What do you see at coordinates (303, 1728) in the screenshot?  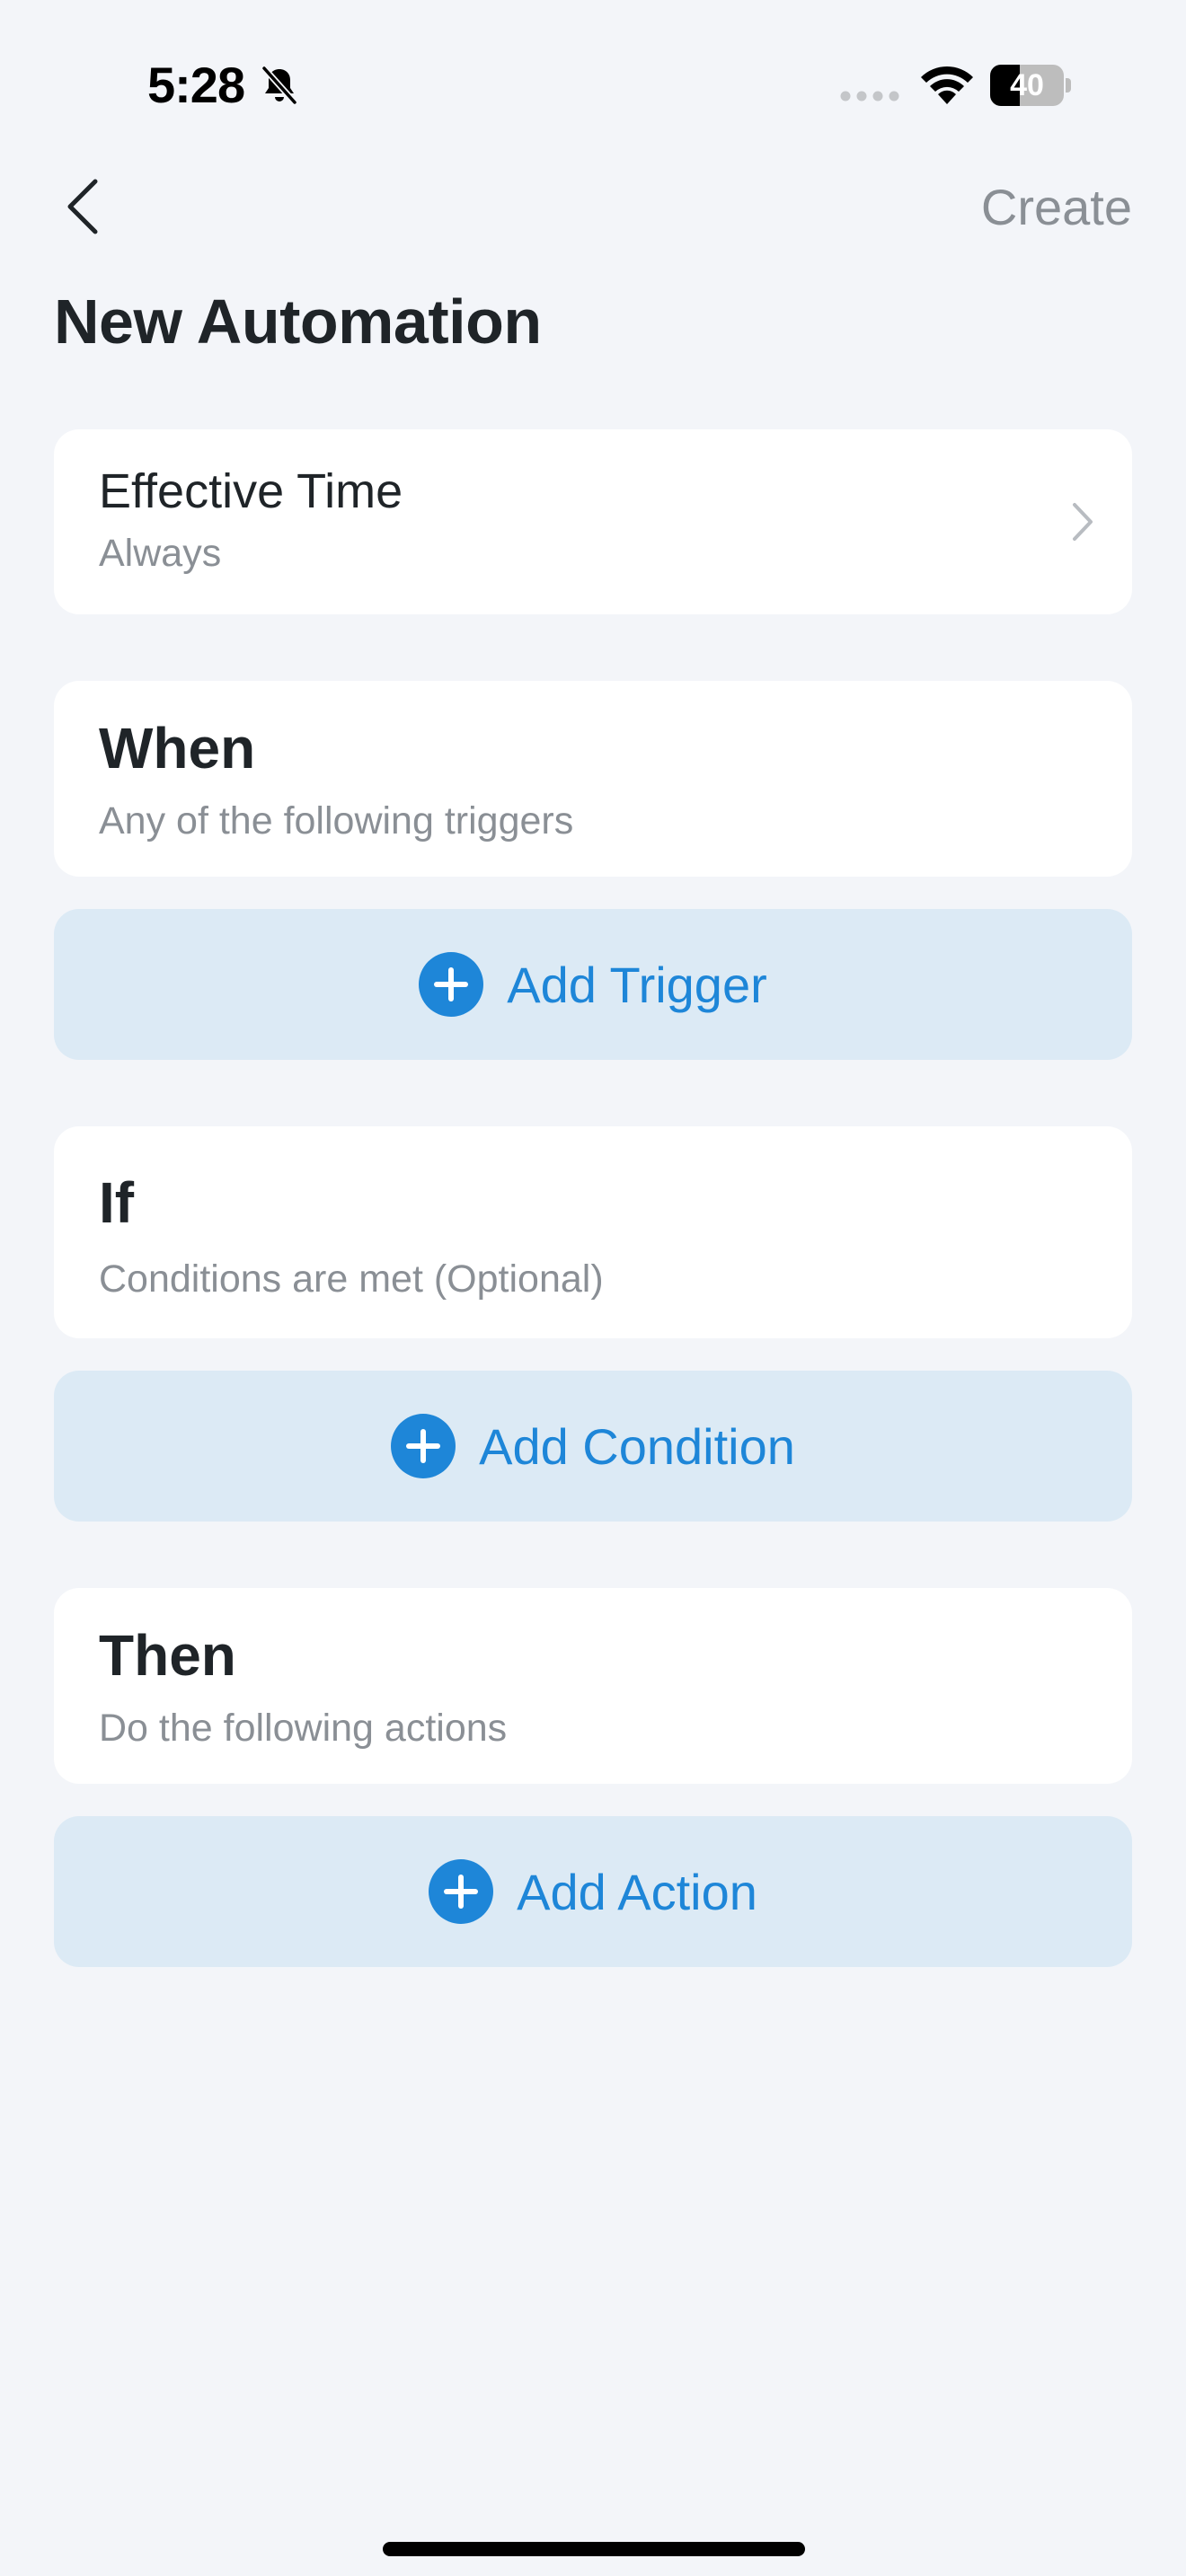 I see `then-section-subtitle: Do the following actions` at bounding box center [303, 1728].